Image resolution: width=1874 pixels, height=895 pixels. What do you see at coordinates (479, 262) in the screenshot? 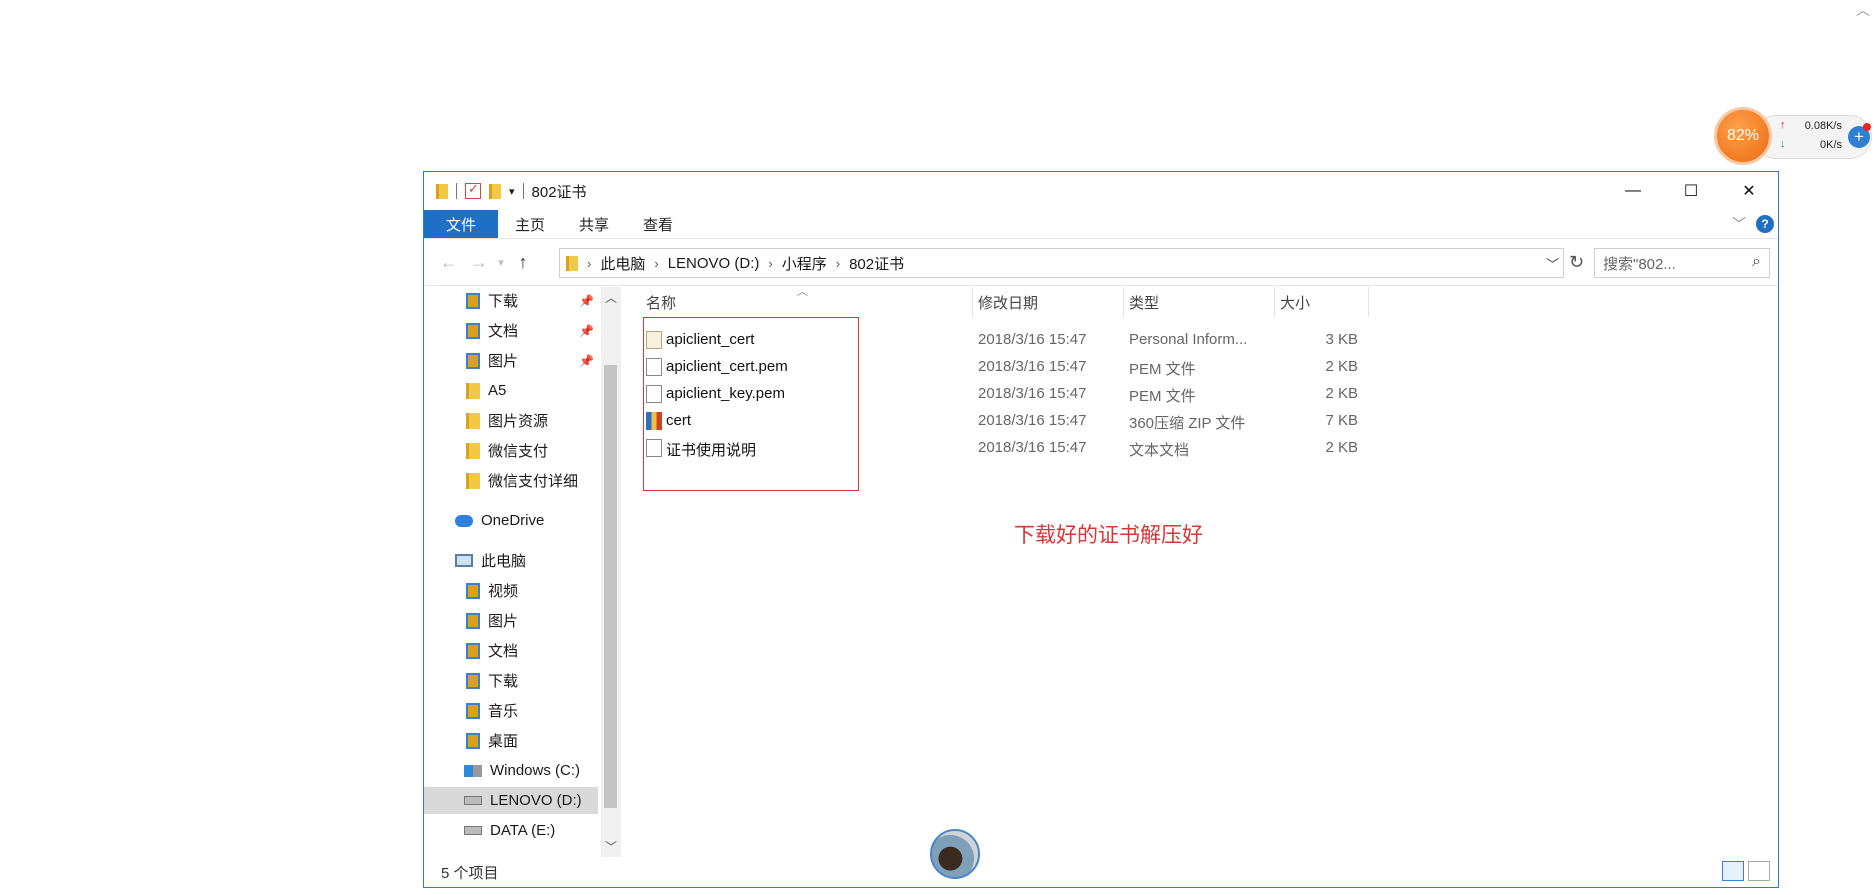
I see `forward-button: →` at bounding box center [479, 262].